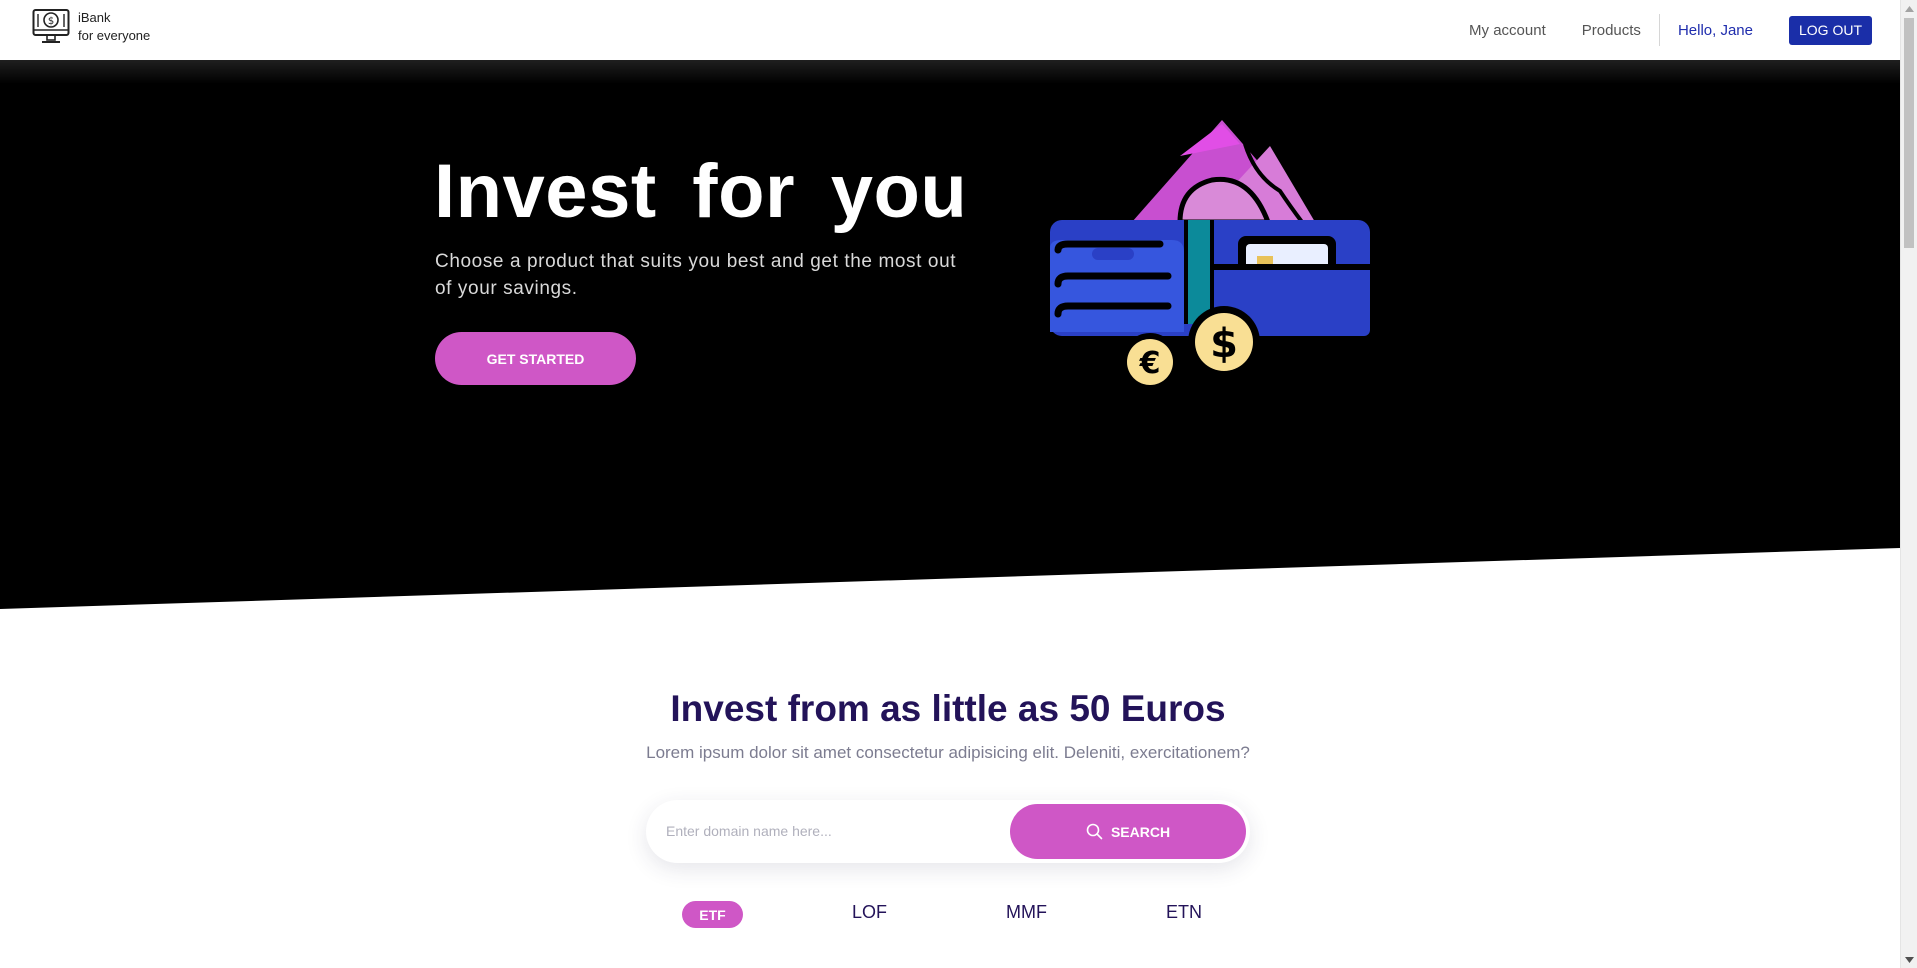 The width and height of the screenshot is (1917, 968). I want to click on nav-link-my-account: My account, so click(1507, 30).